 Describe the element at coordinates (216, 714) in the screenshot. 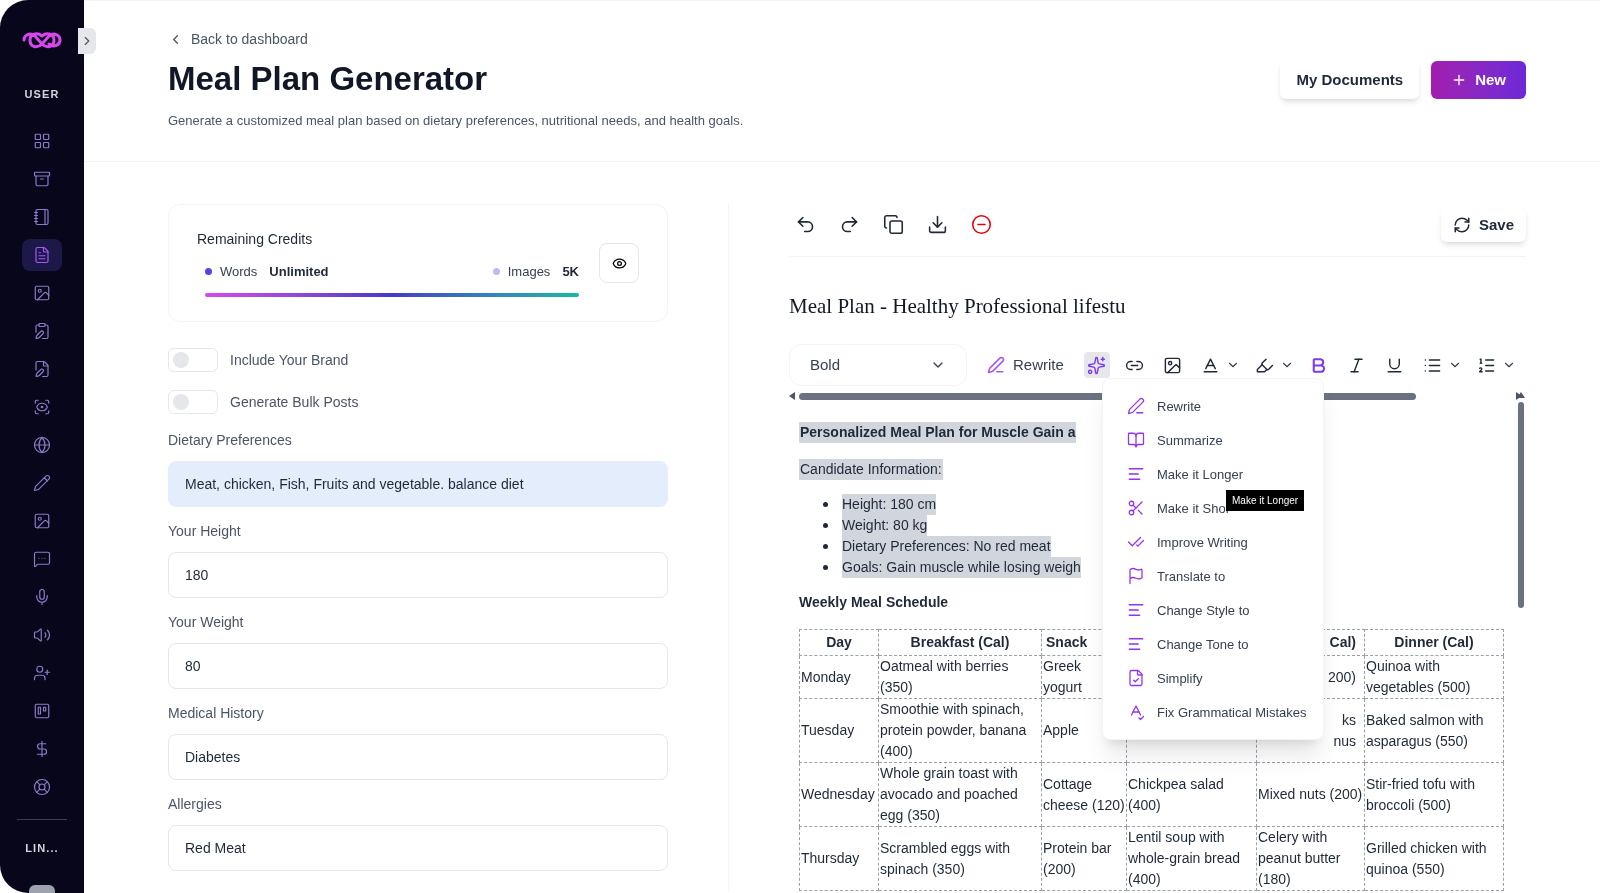

I see `field-label: Medical History` at that location.